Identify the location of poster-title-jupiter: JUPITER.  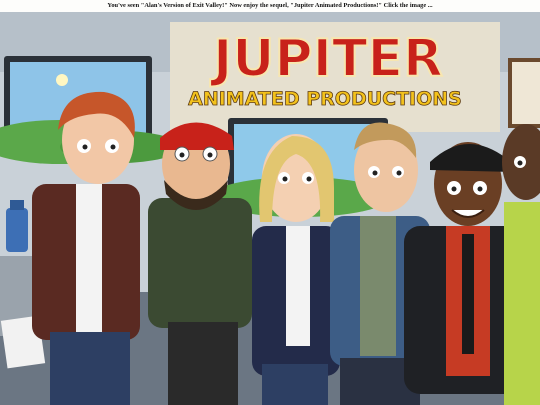
(326, 59).